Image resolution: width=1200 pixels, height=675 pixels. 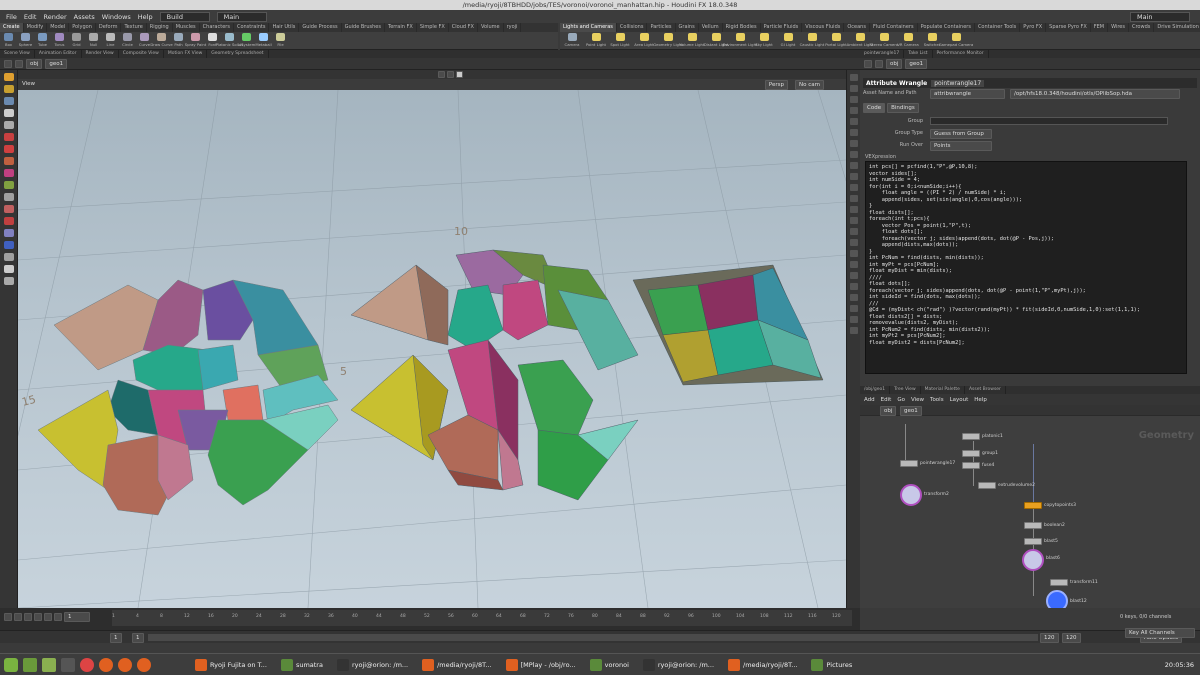 I want to click on pane-tab: Performance Monitor, so click(x=961, y=54).